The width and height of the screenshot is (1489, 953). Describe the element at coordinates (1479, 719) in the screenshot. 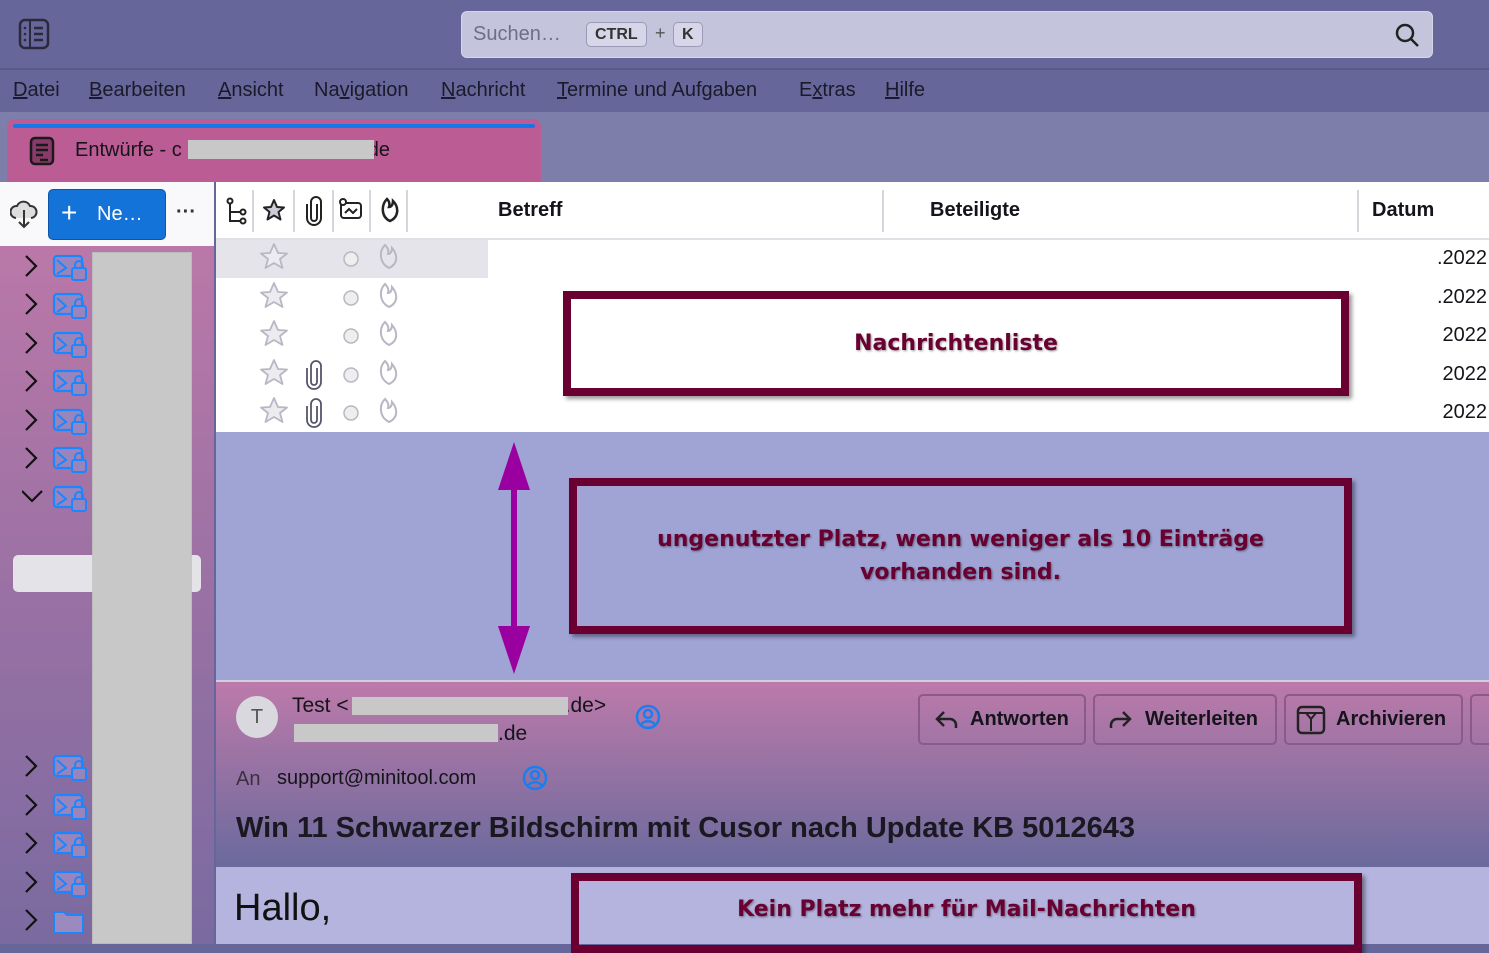

I see `more-actions-button` at that location.